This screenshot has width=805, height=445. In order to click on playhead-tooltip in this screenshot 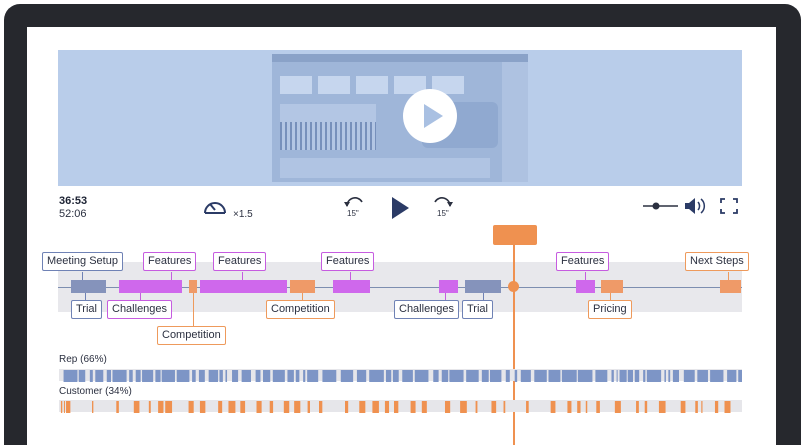, I will do `click(515, 235)`.